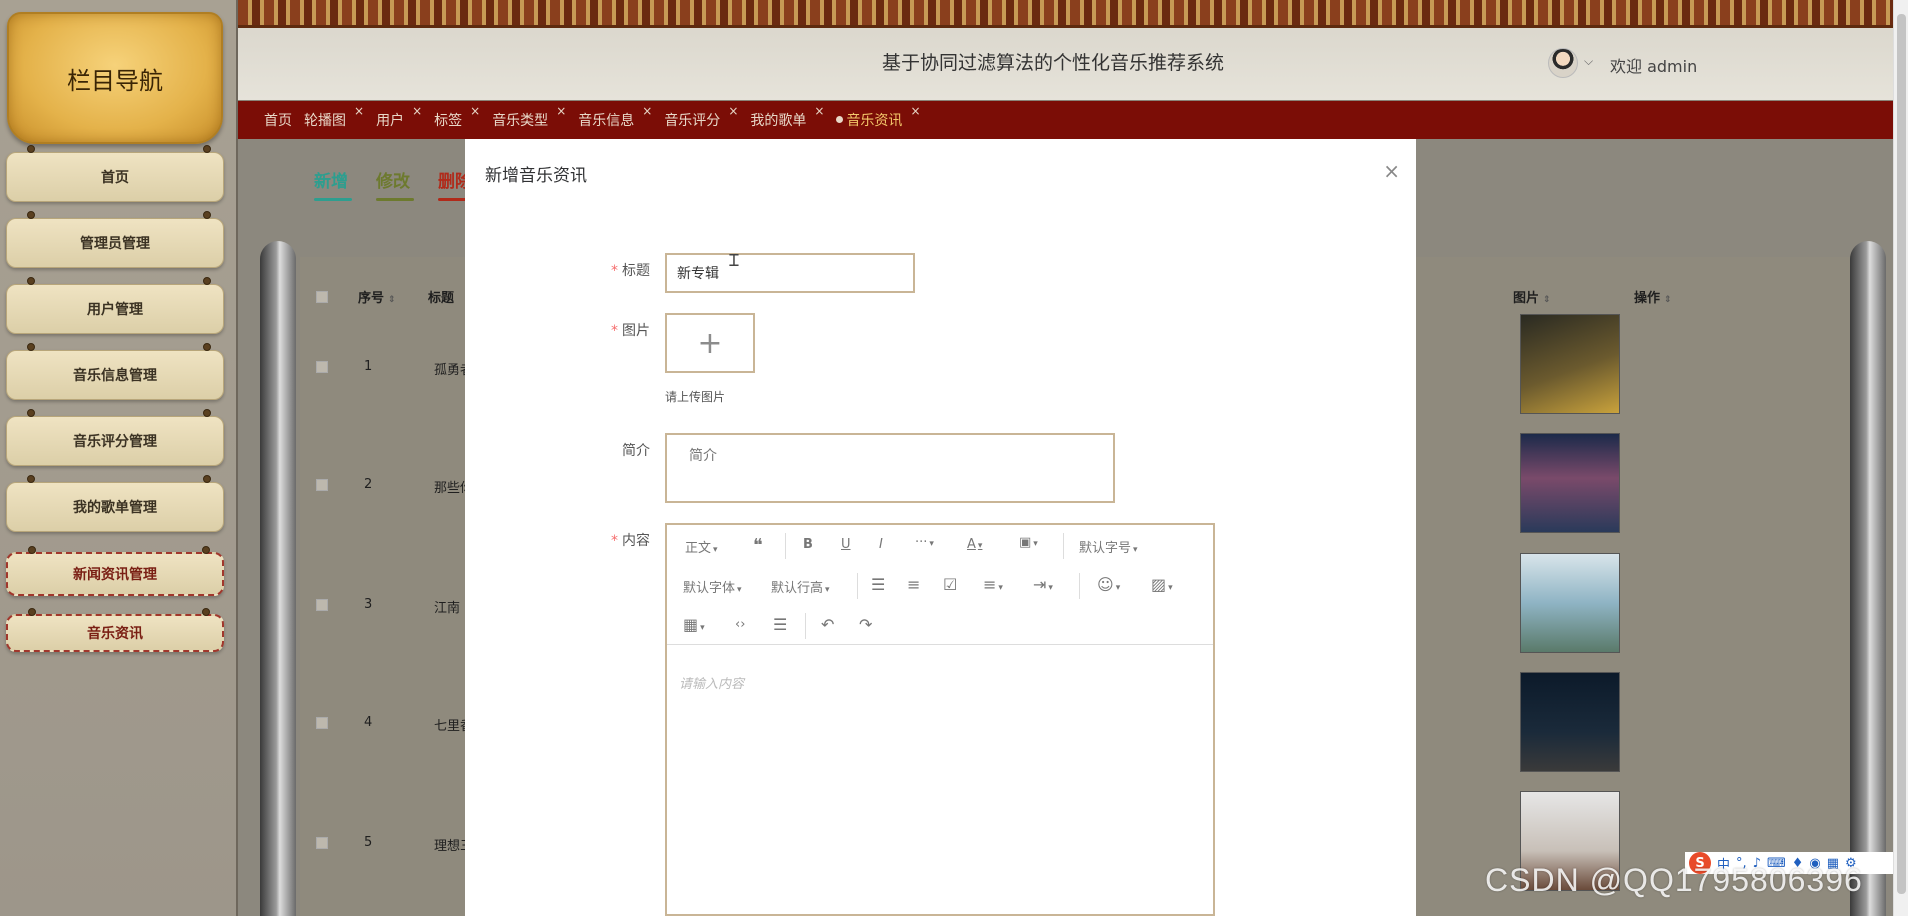 This screenshot has height=916, width=1908. Describe the element at coordinates (698, 548) in the screenshot. I see `select-label: 正文` at that location.